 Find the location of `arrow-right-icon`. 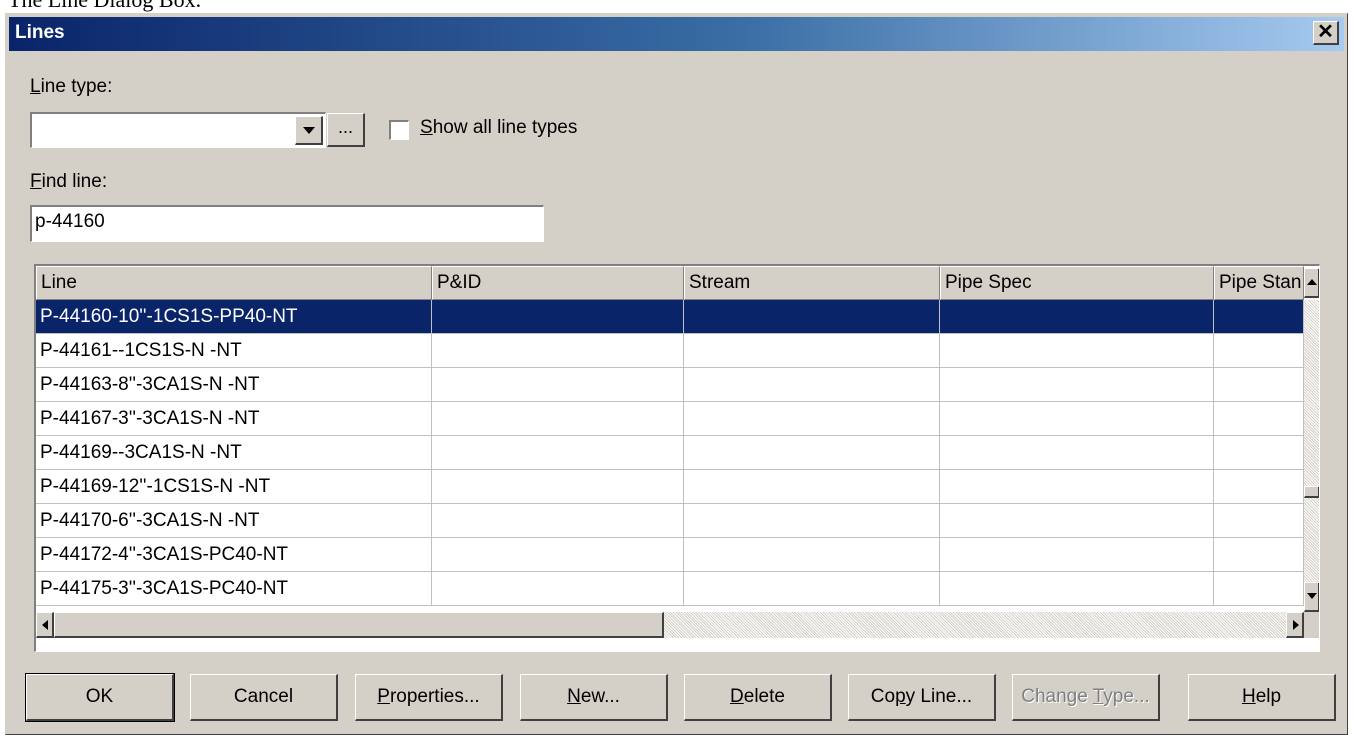

arrow-right-icon is located at coordinates (1296, 625).